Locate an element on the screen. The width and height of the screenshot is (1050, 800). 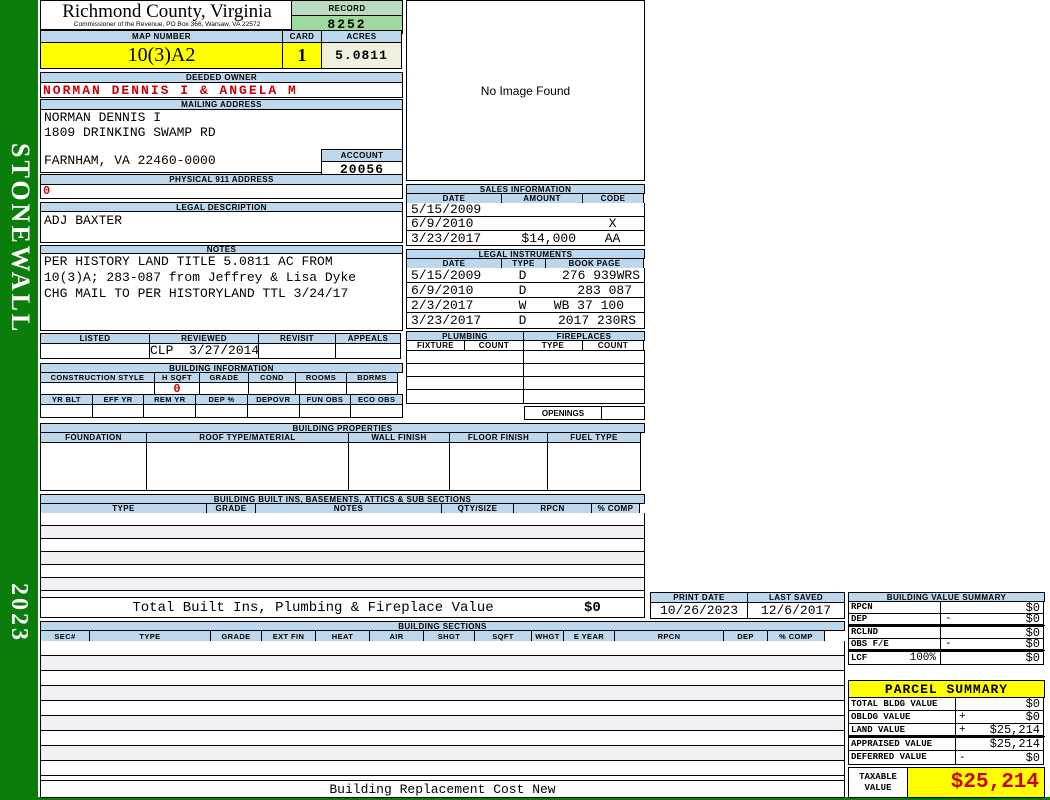
parcel-row-label: APPRAISED VALUE is located at coordinates (902, 744).